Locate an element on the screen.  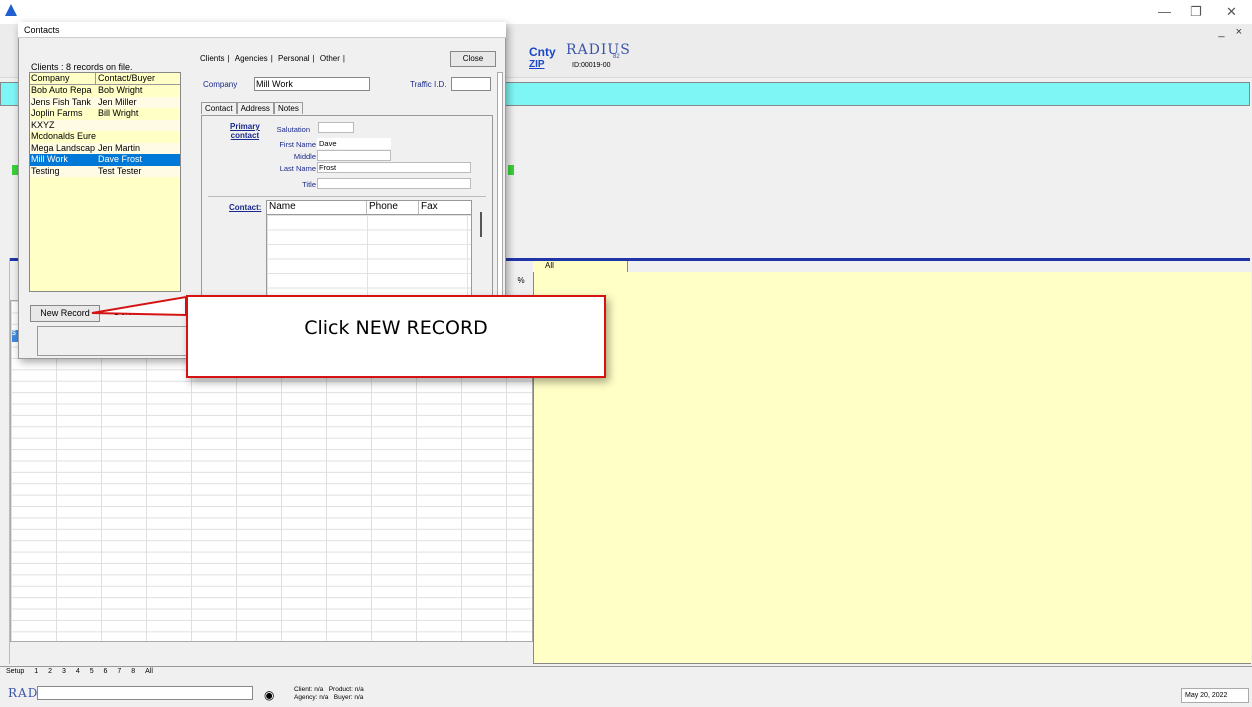
column-header-contact: Contact/Buyer is located at coordinates (138, 78).